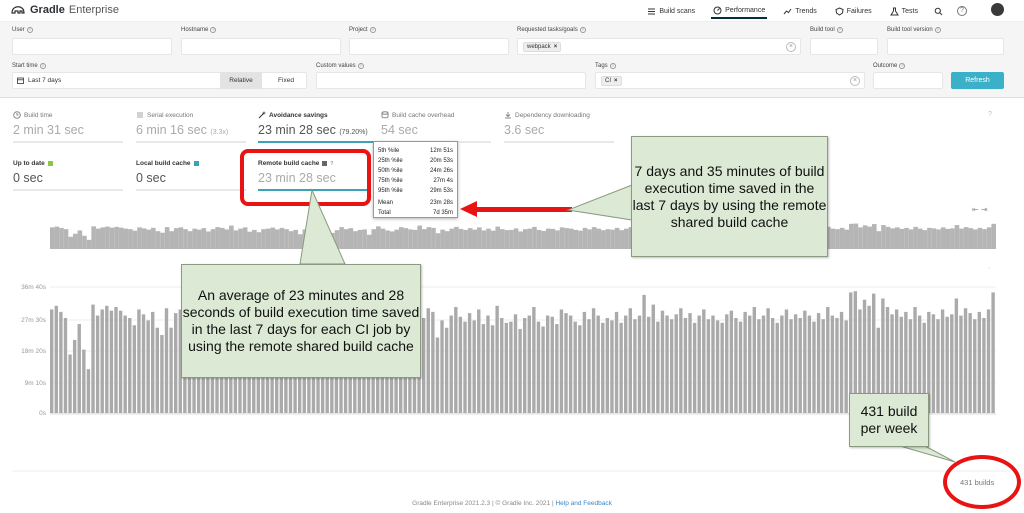  I want to click on outcome-select, so click(908, 80).